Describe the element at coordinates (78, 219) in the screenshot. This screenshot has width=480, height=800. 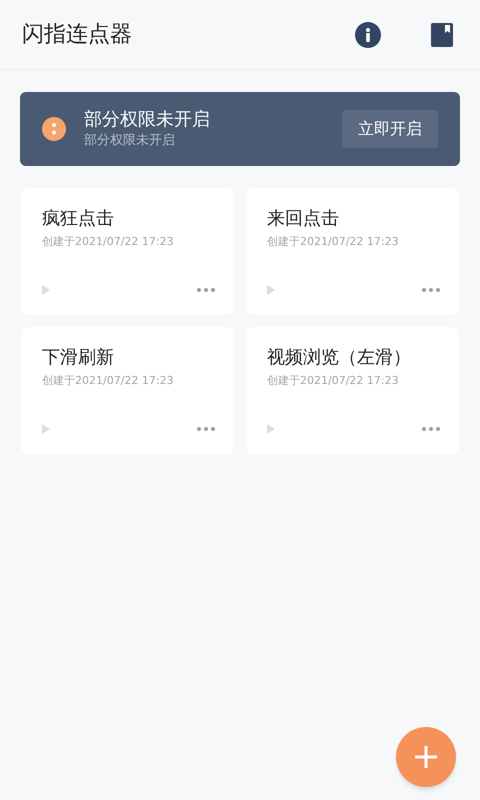
I see `script-name: 疯狂点击` at that location.